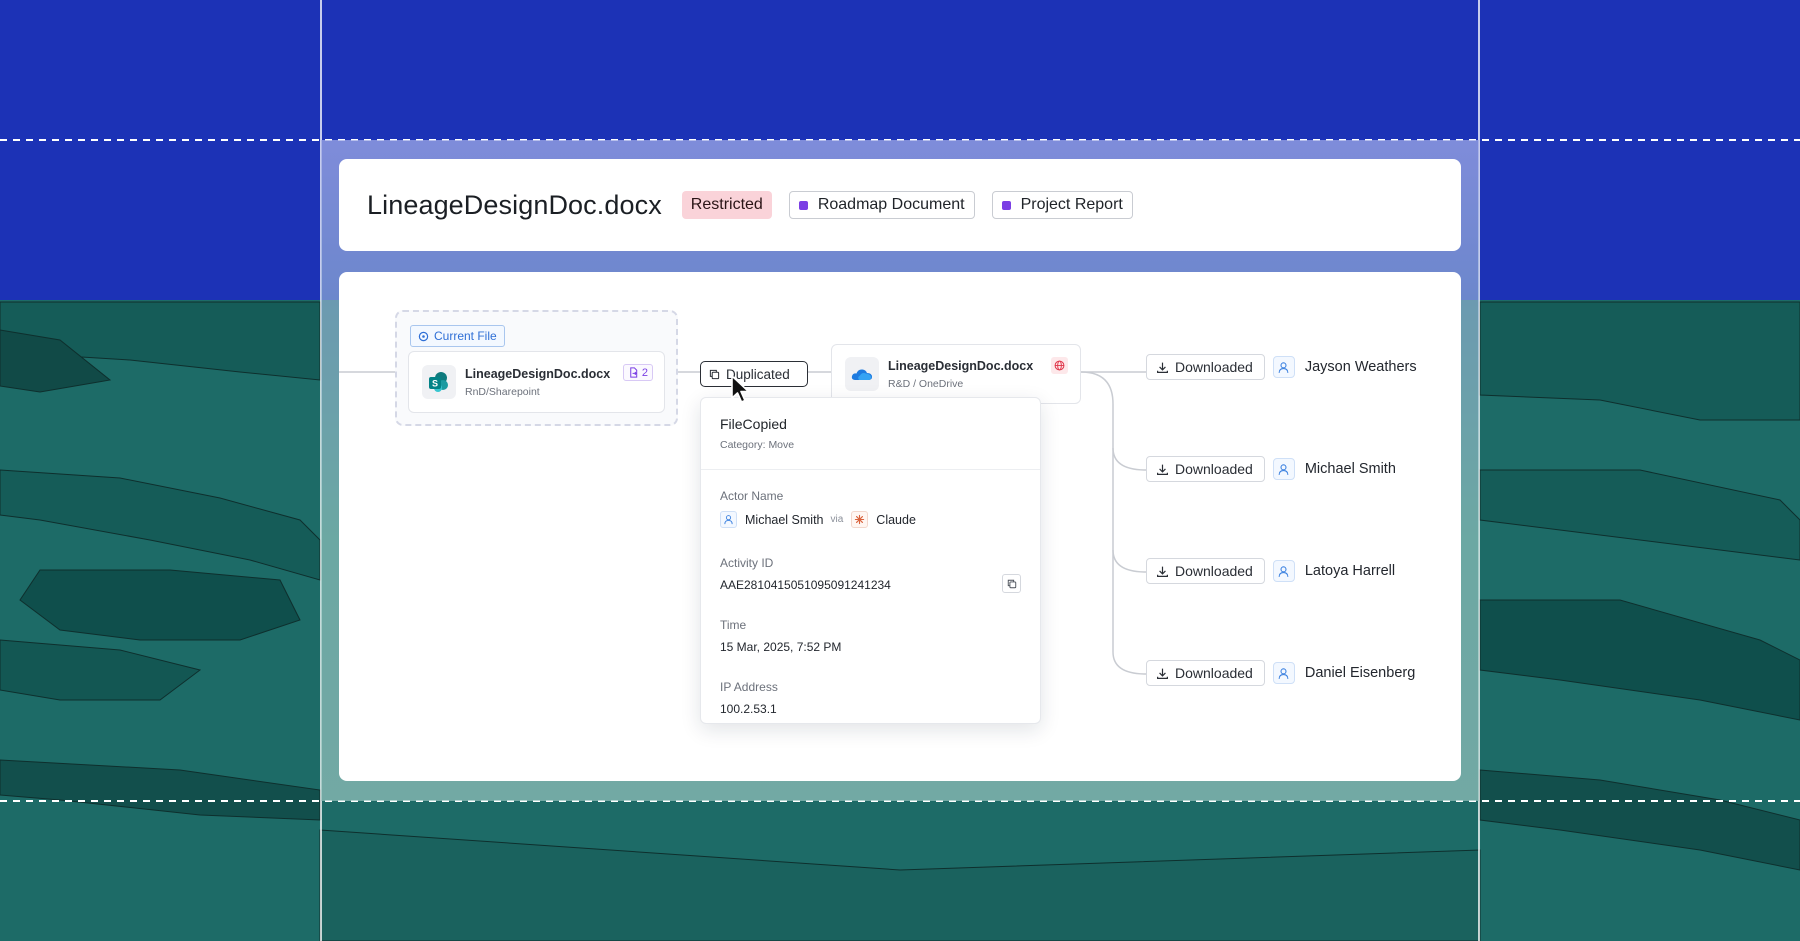 This screenshot has height=941, width=1800. I want to click on user-name: Daniel Eisenberg, so click(1360, 673).